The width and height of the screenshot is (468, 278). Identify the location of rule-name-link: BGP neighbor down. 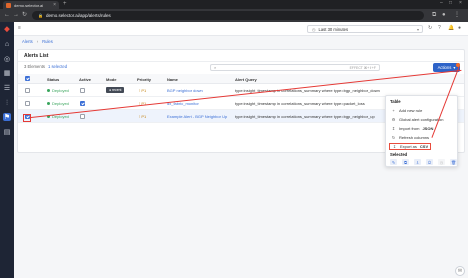
(199, 90).